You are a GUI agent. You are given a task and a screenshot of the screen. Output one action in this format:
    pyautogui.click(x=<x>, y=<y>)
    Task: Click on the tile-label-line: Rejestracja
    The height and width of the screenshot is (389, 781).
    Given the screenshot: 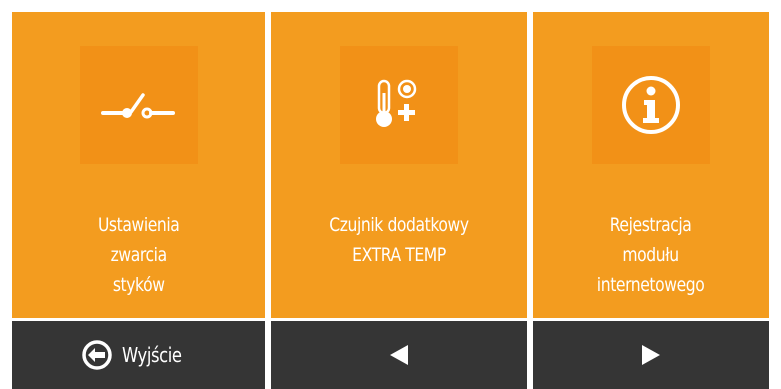 What is the action you would take?
    pyautogui.click(x=651, y=225)
    